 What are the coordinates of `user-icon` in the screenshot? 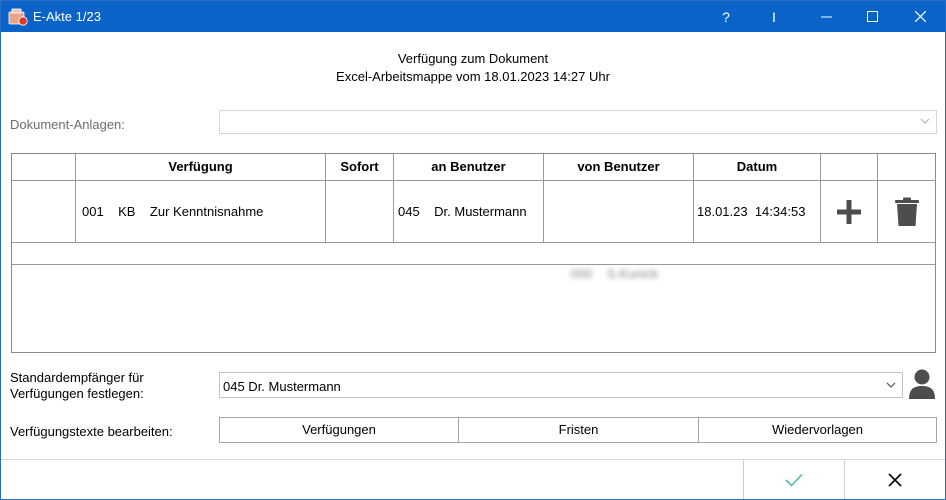 It's located at (922, 384).